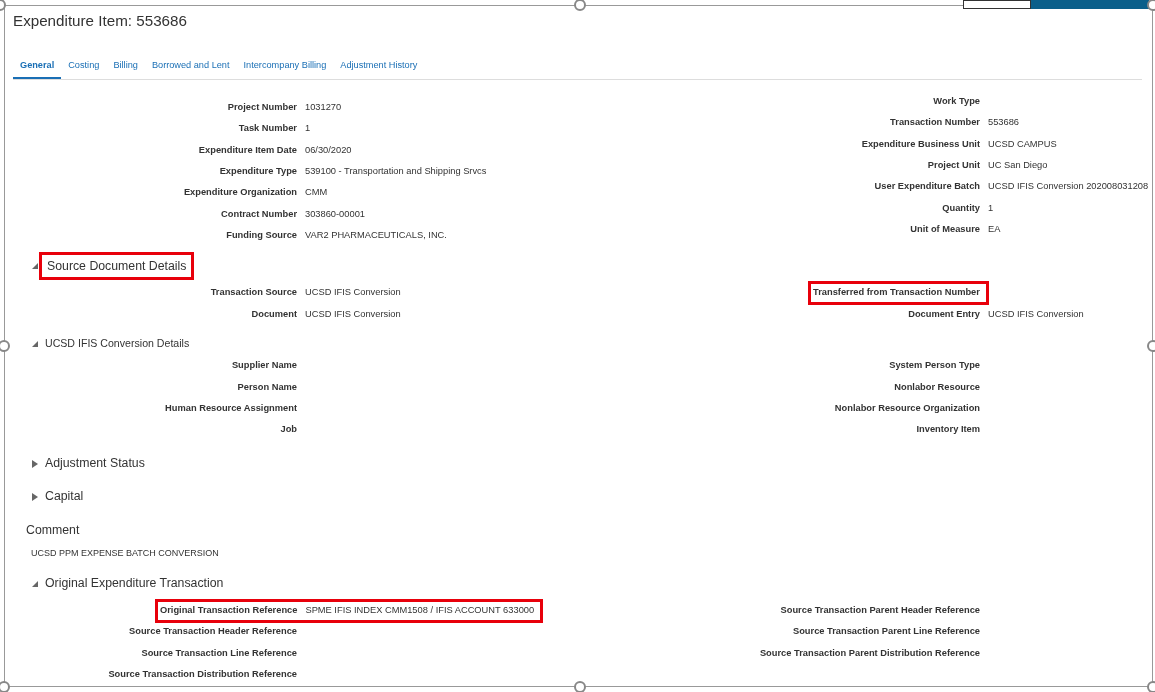  I want to click on field-label: Transaction Number, so click(934, 123).